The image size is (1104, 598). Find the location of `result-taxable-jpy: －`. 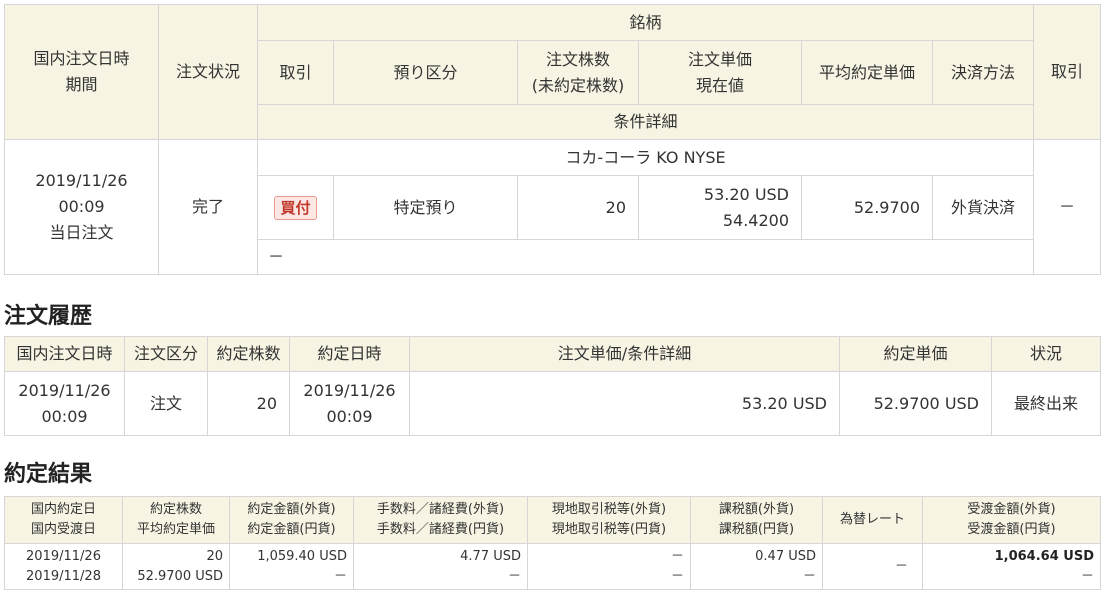

result-taxable-jpy: － is located at coordinates (809, 576).